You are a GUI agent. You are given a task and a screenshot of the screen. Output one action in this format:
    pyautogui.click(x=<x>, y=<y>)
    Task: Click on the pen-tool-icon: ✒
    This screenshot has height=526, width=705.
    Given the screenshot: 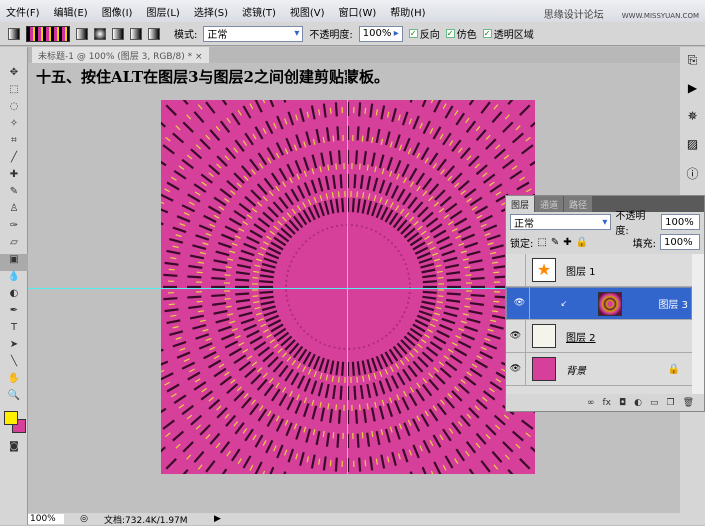 What is the action you would take?
    pyautogui.click(x=14, y=313)
    